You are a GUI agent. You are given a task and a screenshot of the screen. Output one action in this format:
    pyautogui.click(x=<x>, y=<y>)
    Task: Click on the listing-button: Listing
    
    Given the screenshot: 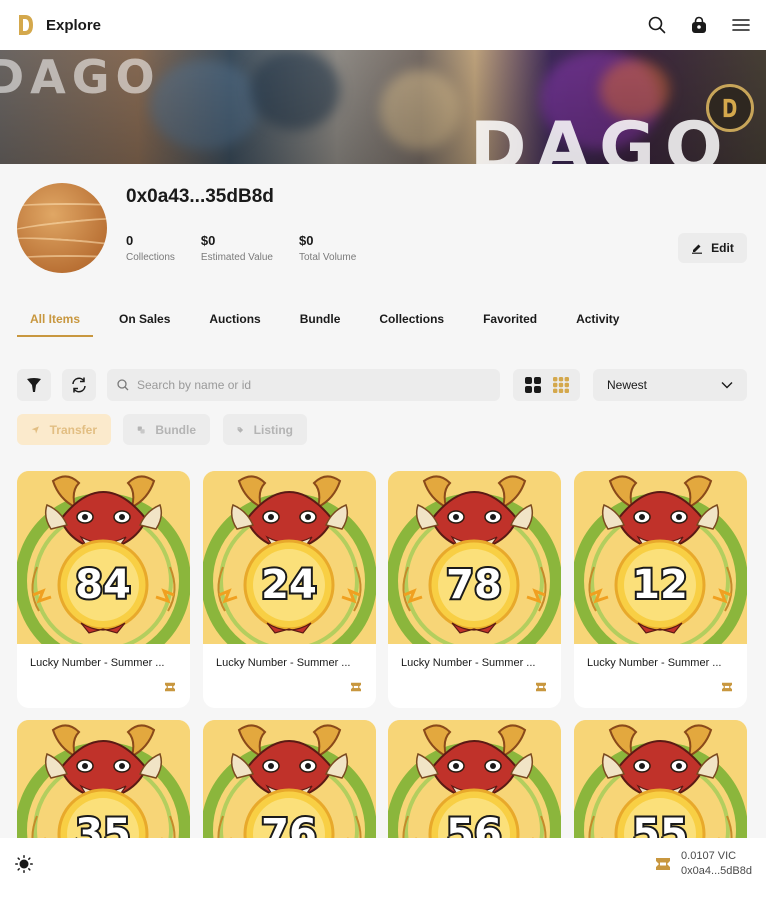 What is the action you would take?
    pyautogui.click(x=265, y=429)
    